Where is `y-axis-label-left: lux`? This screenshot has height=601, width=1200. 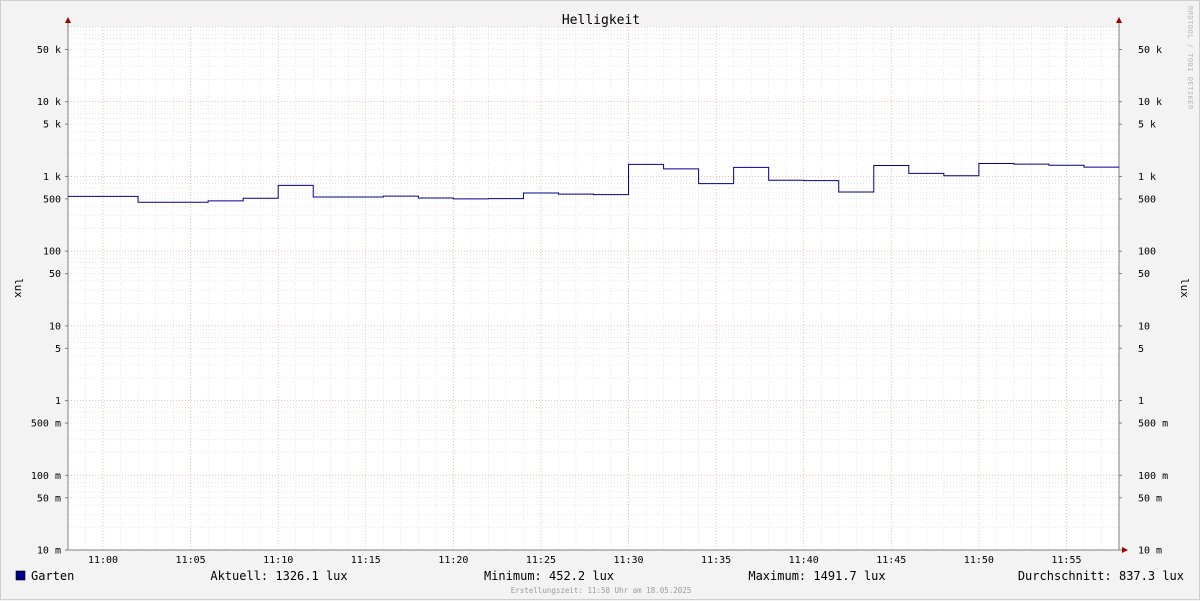 y-axis-label-left: lux is located at coordinates (18, 288).